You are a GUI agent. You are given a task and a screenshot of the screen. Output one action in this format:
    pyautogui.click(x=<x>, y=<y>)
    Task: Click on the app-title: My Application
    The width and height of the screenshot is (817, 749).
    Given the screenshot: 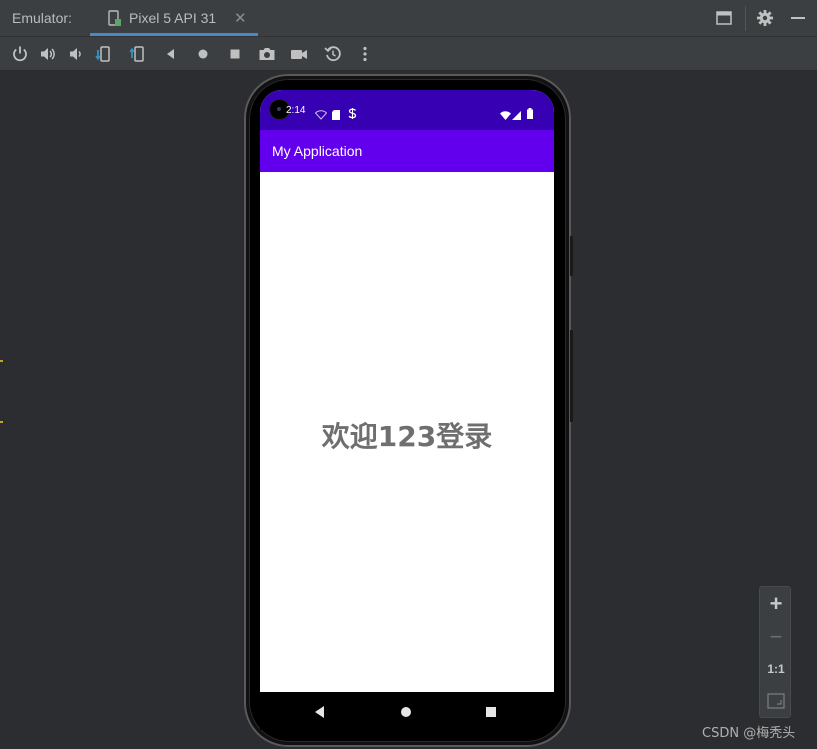 What is the action you would take?
    pyautogui.click(x=317, y=151)
    